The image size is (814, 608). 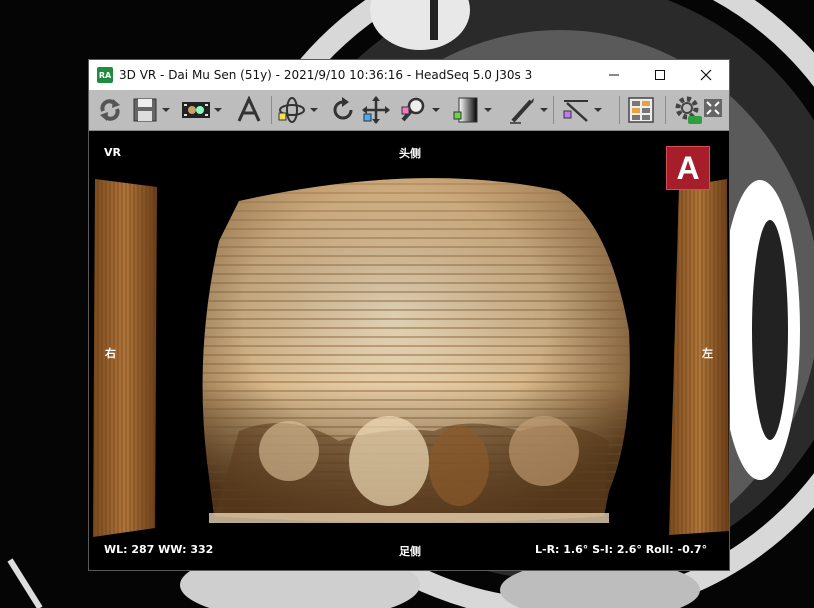 What do you see at coordinates (410, 153) in the screenshot?
I see `orientation-top-label: 头侧` at bounding box center [410, 153].